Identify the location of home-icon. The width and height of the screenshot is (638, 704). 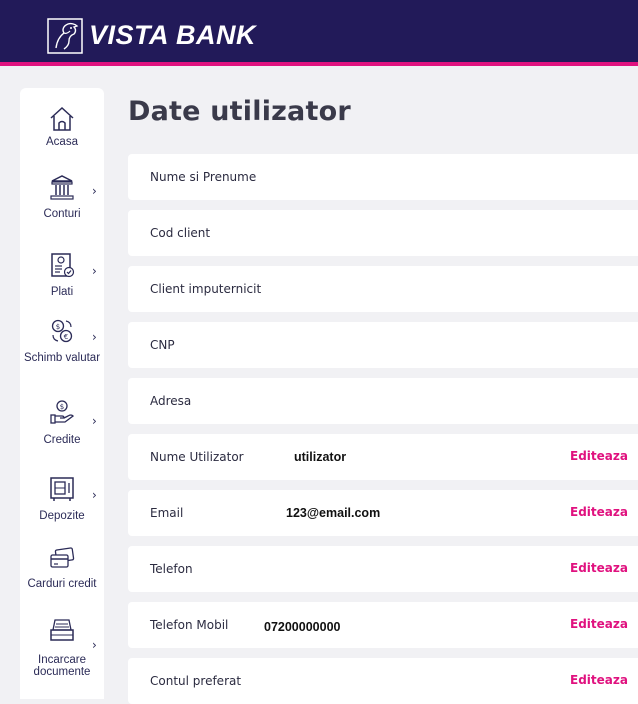
(62, 118).